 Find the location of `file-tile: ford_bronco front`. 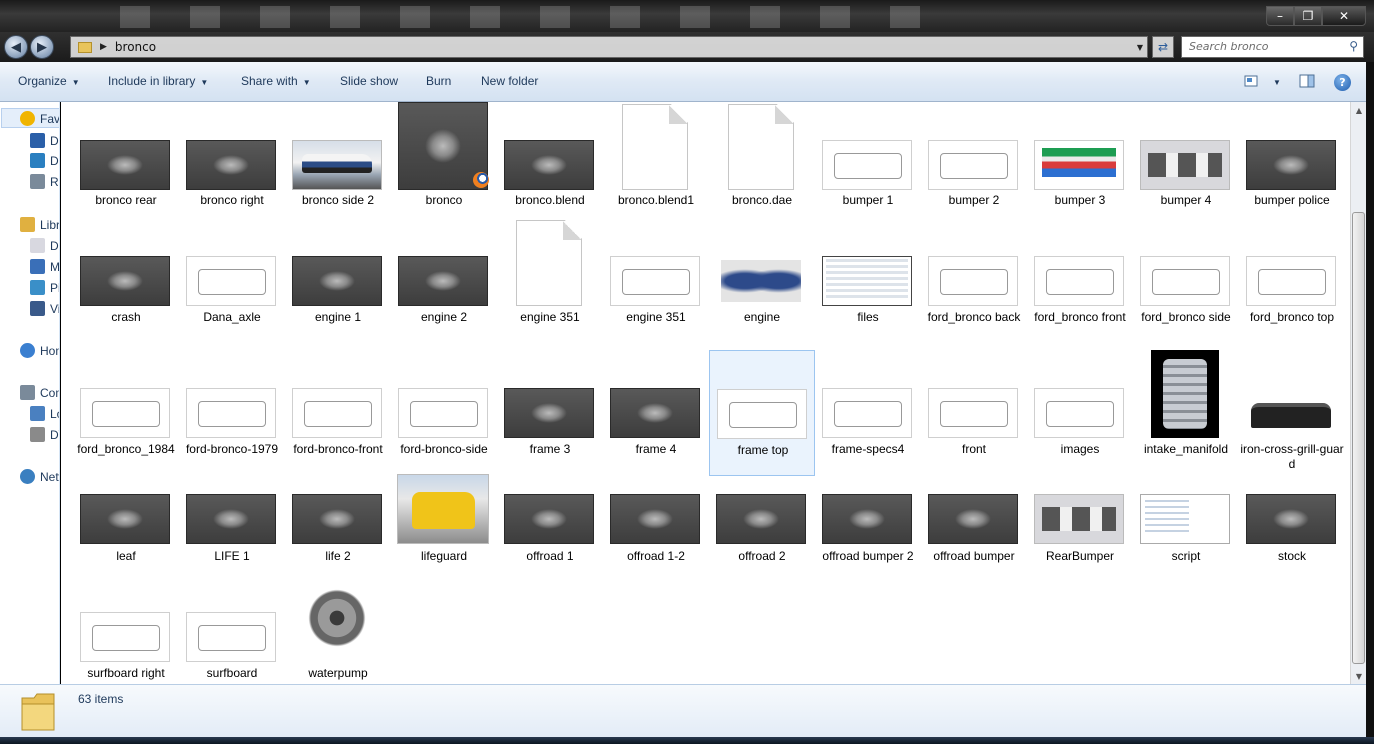

file-tile: ford_bronco front is located at coordinates (1080, 281).